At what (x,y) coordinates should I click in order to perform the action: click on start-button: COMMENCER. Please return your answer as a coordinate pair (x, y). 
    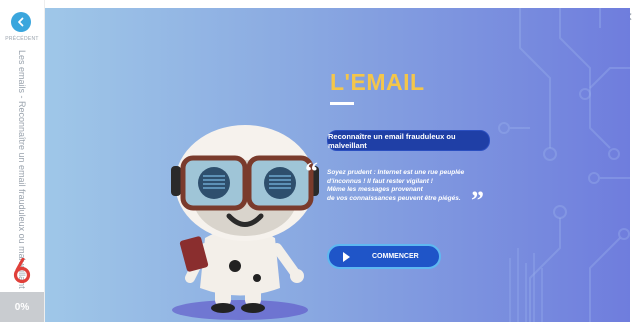
    Looking at the image, I should click on (384, 256).